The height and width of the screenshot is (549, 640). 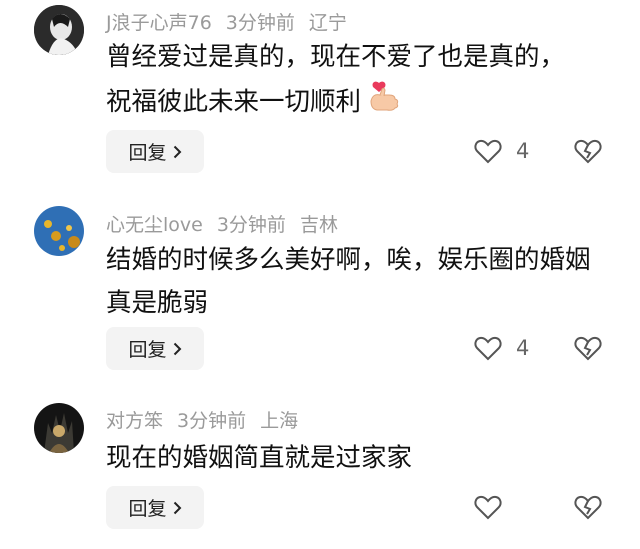 What do you see at coordinates (279, 421) in the screenshot?
I see `location: 上海` at bounding box center [279, 421].